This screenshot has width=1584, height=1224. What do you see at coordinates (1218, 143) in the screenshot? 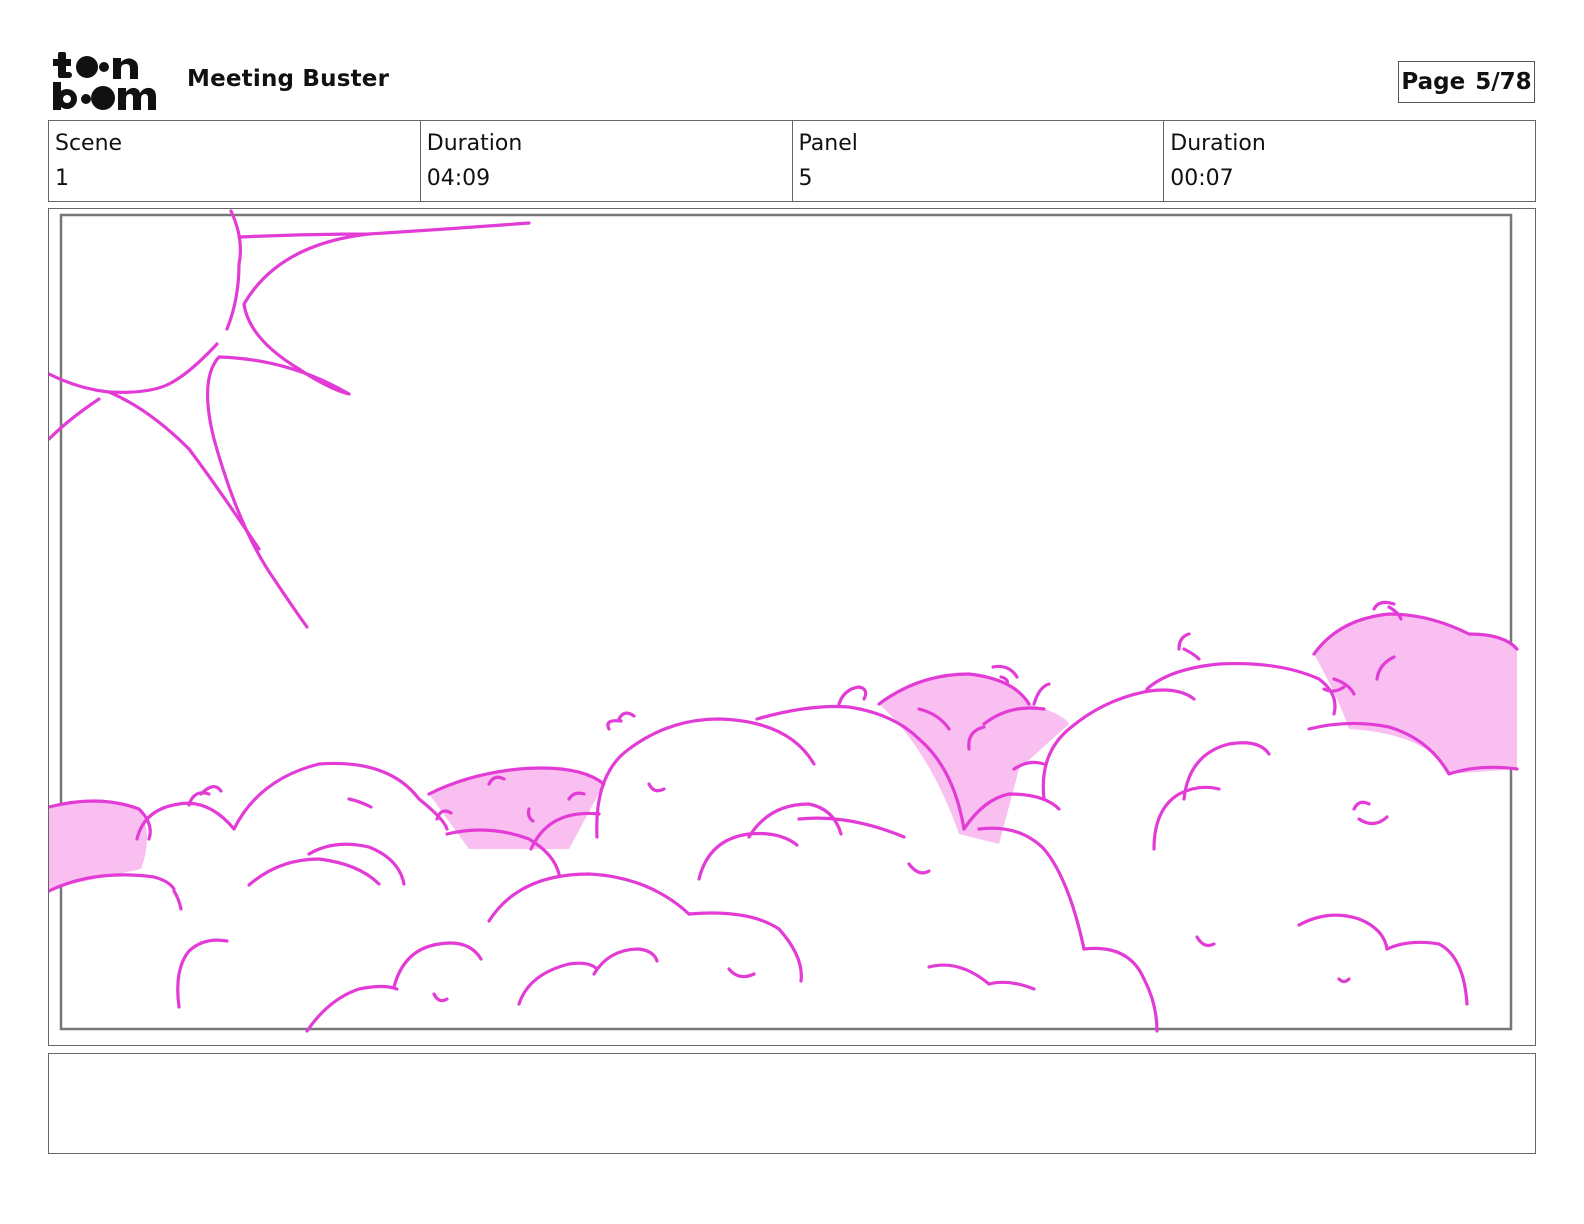
I see `panel-duration-label: Duration` at bounding box center [1218, 143].